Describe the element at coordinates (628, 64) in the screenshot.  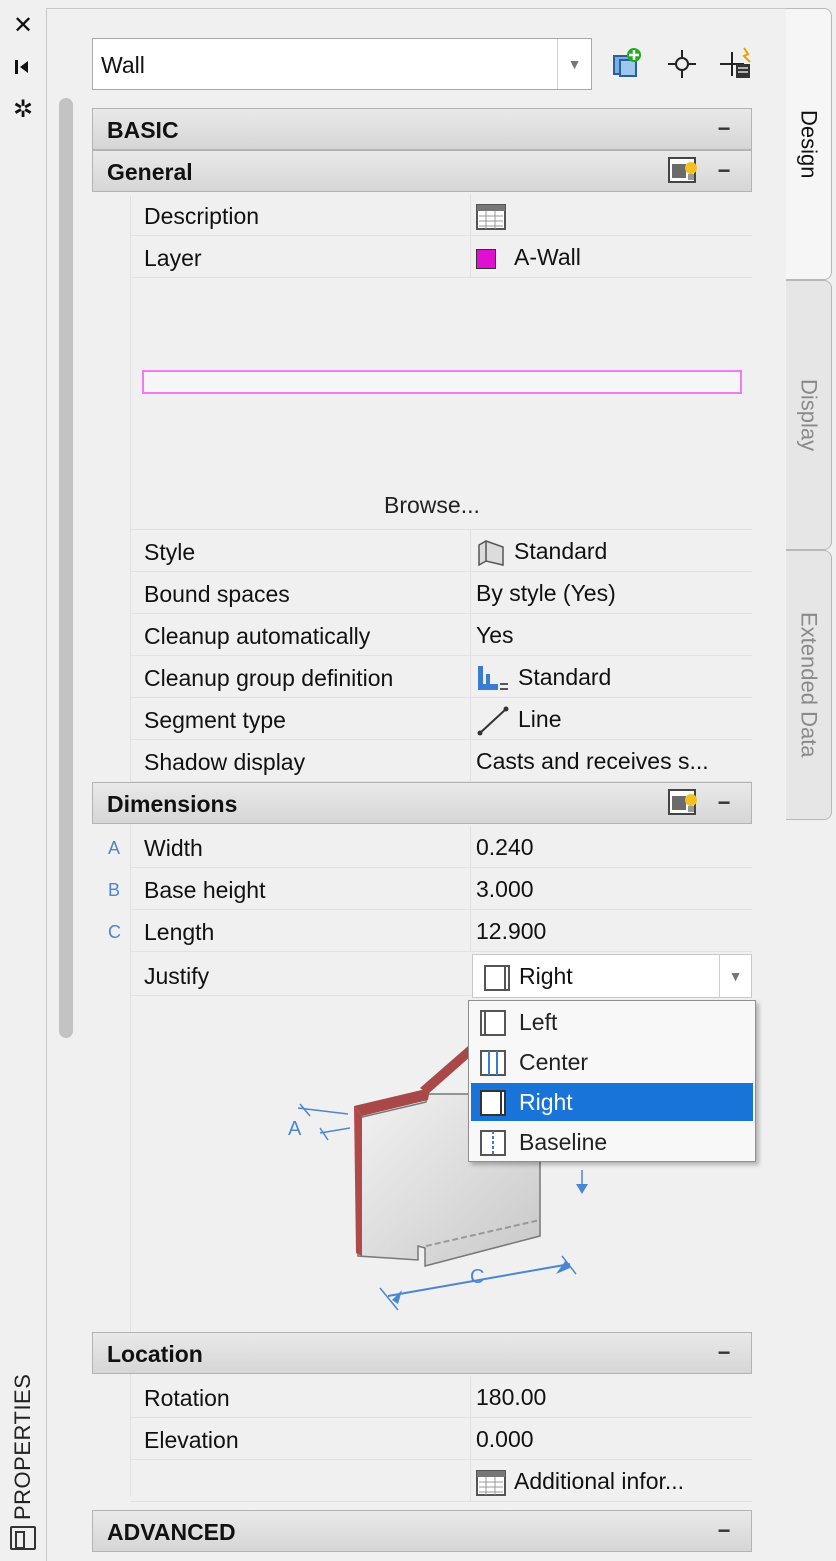
I see `quick-select-icon` at that location.